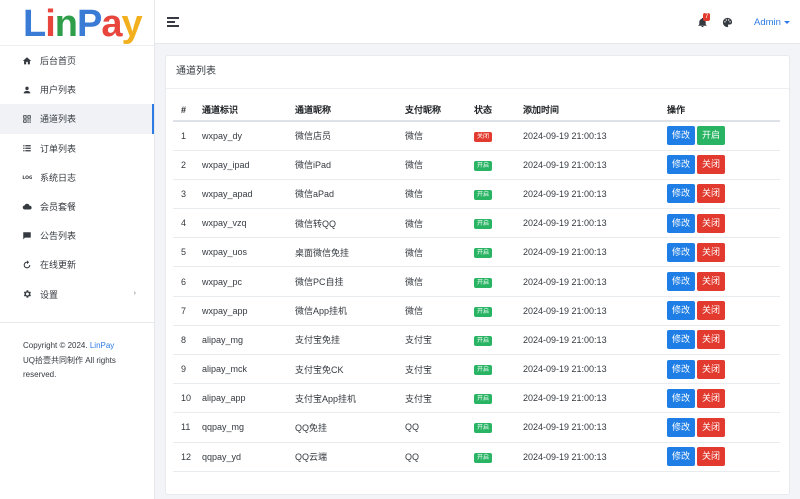  I want to click on linpay-logo: LinPay, so click(77, 22).